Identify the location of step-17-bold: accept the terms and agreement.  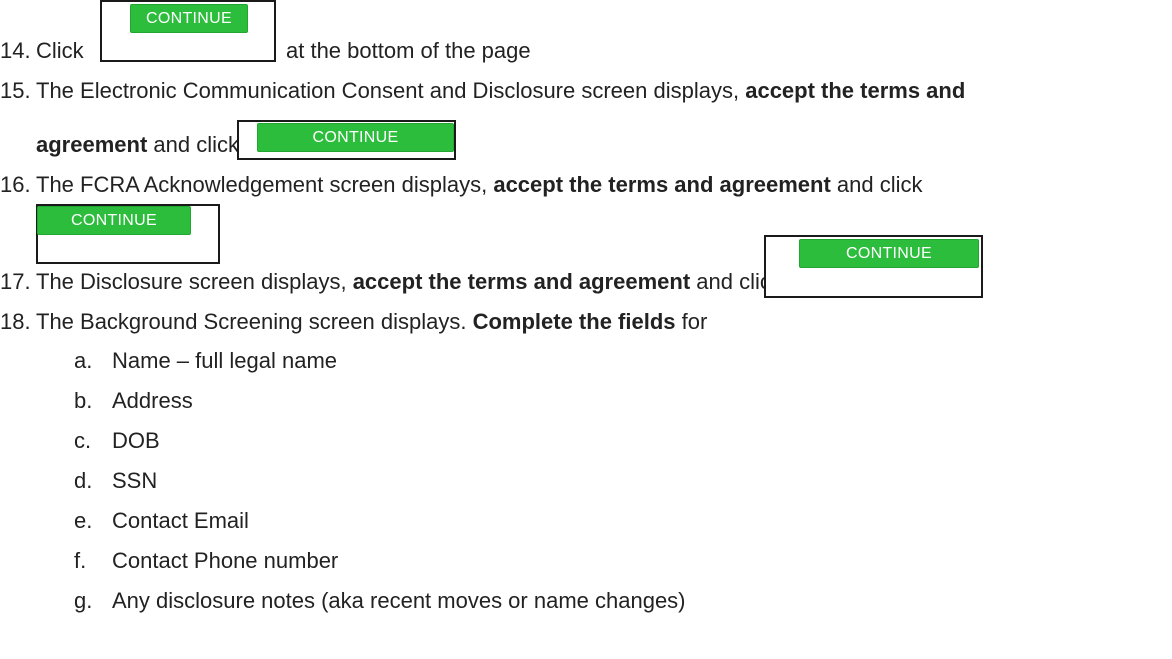
(521, 281).